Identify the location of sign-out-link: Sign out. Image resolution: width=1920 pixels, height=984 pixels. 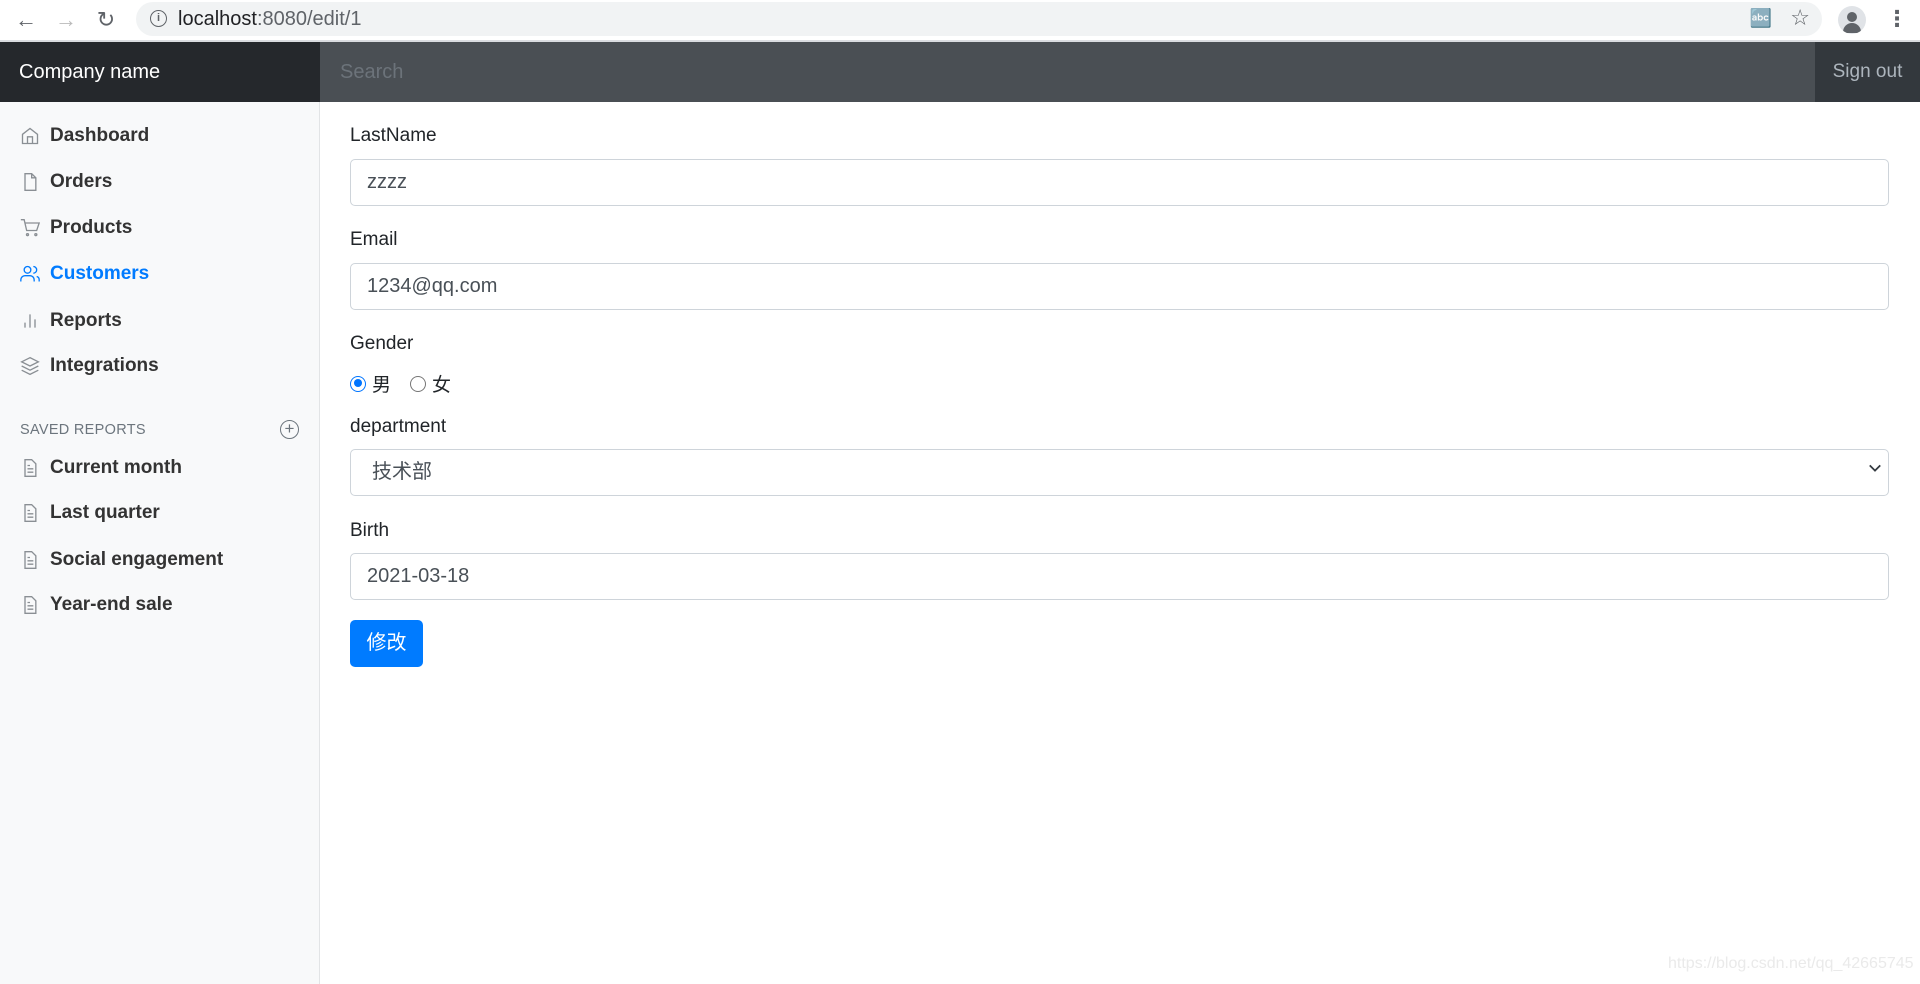
(1867, 72).